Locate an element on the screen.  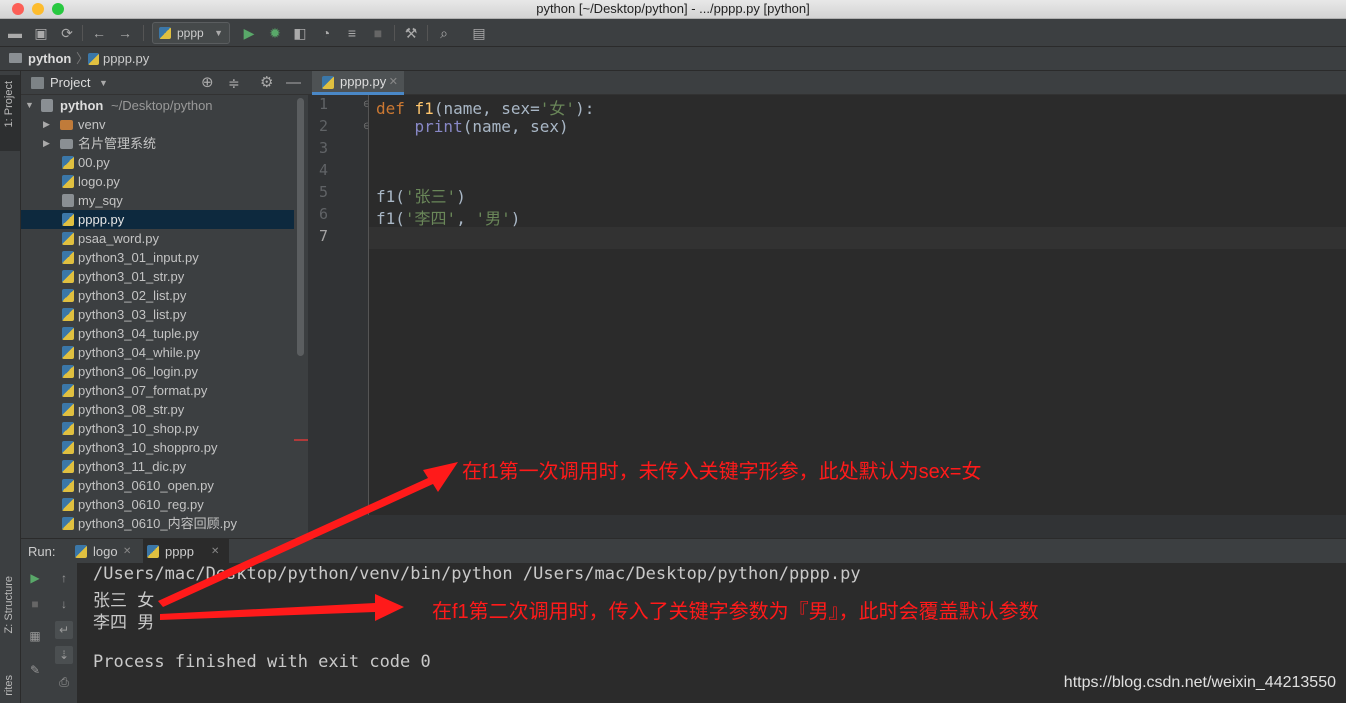
forward-arrow-icon: → is located at coordinates (125, 33).